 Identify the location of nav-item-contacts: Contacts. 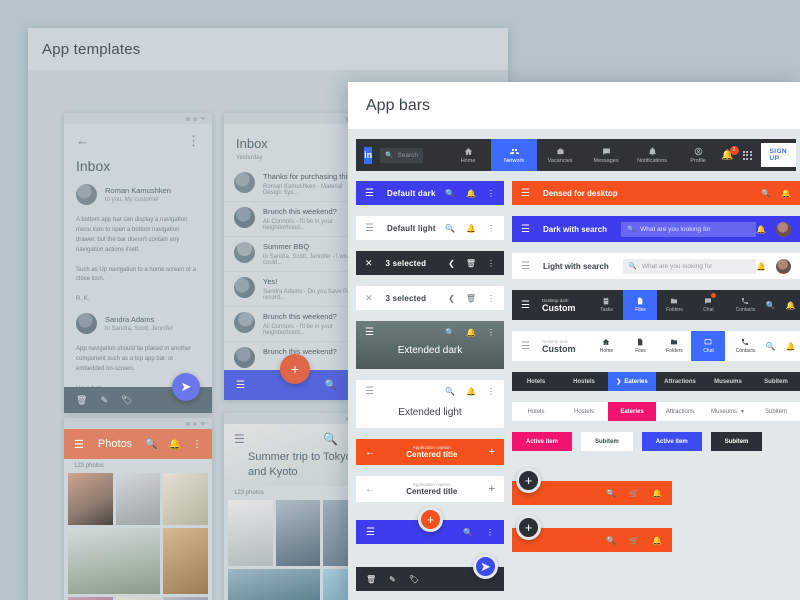
(745, 346).